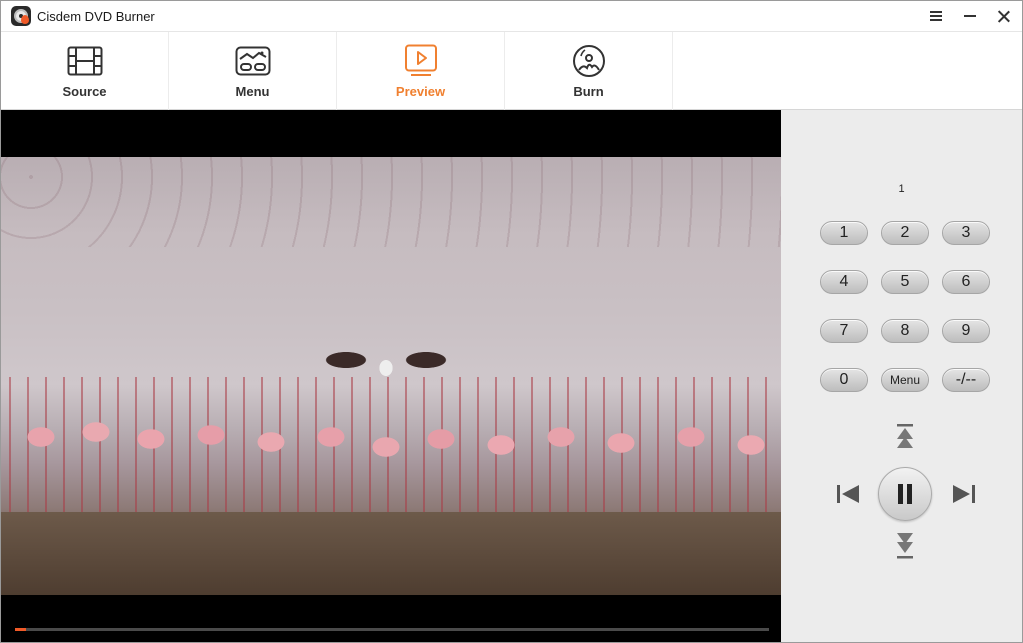 The height and width of the screenshot is (643, 1023). I want to click on key-6: 6, so click(966, 282).